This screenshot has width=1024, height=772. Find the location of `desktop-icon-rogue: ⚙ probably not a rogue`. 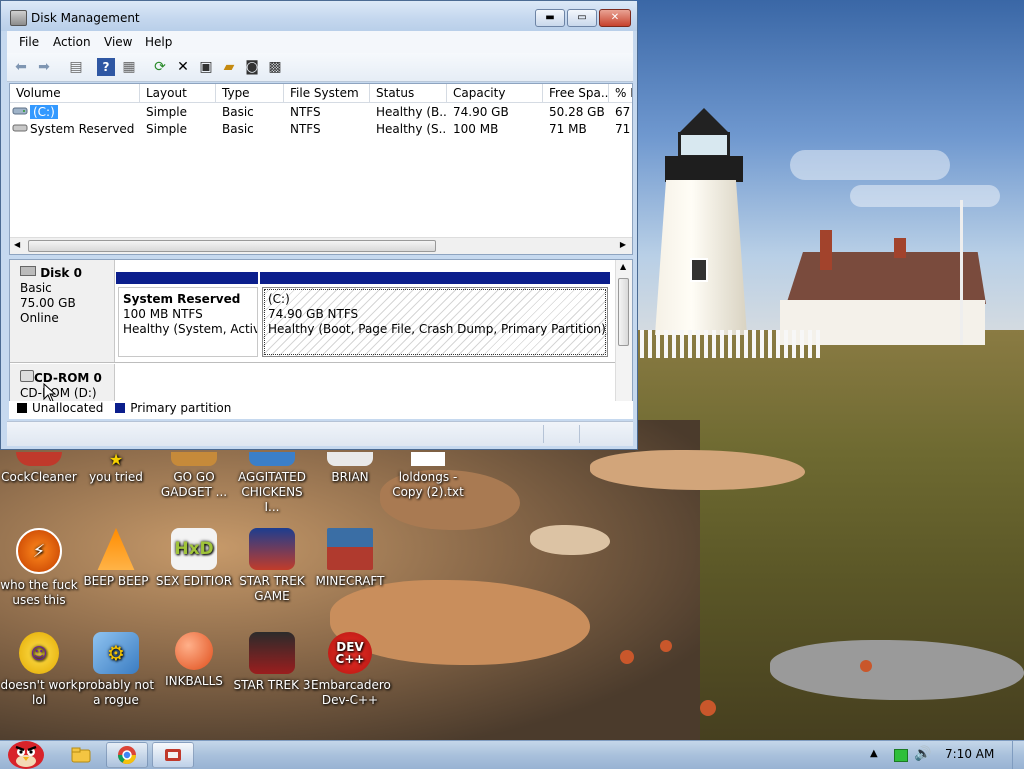

desktop-icon-rogue: ⚙ probably not a rogue is located at coordinates (116, 670).